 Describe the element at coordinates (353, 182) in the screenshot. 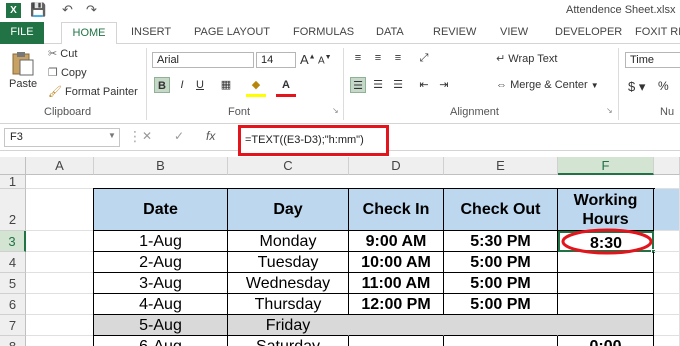

I see `row-1-cells` at that location.